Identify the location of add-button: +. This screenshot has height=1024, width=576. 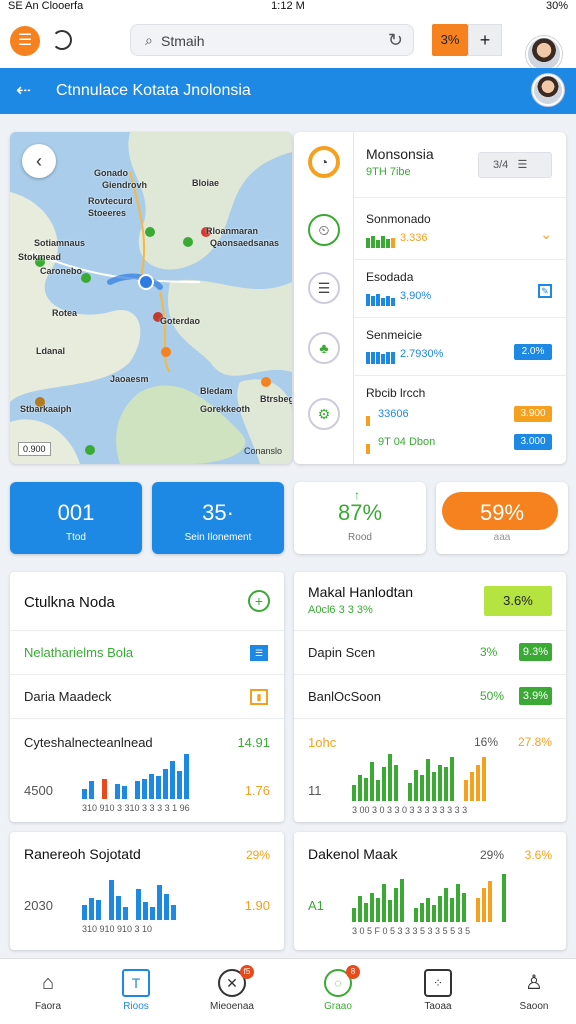
(485, 40).